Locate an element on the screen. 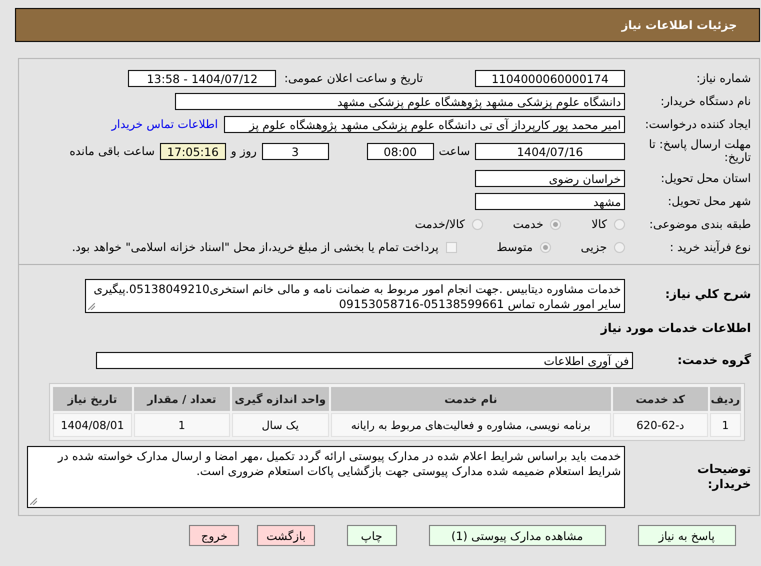  field-label: روز و is located at coordinates (243, 151).